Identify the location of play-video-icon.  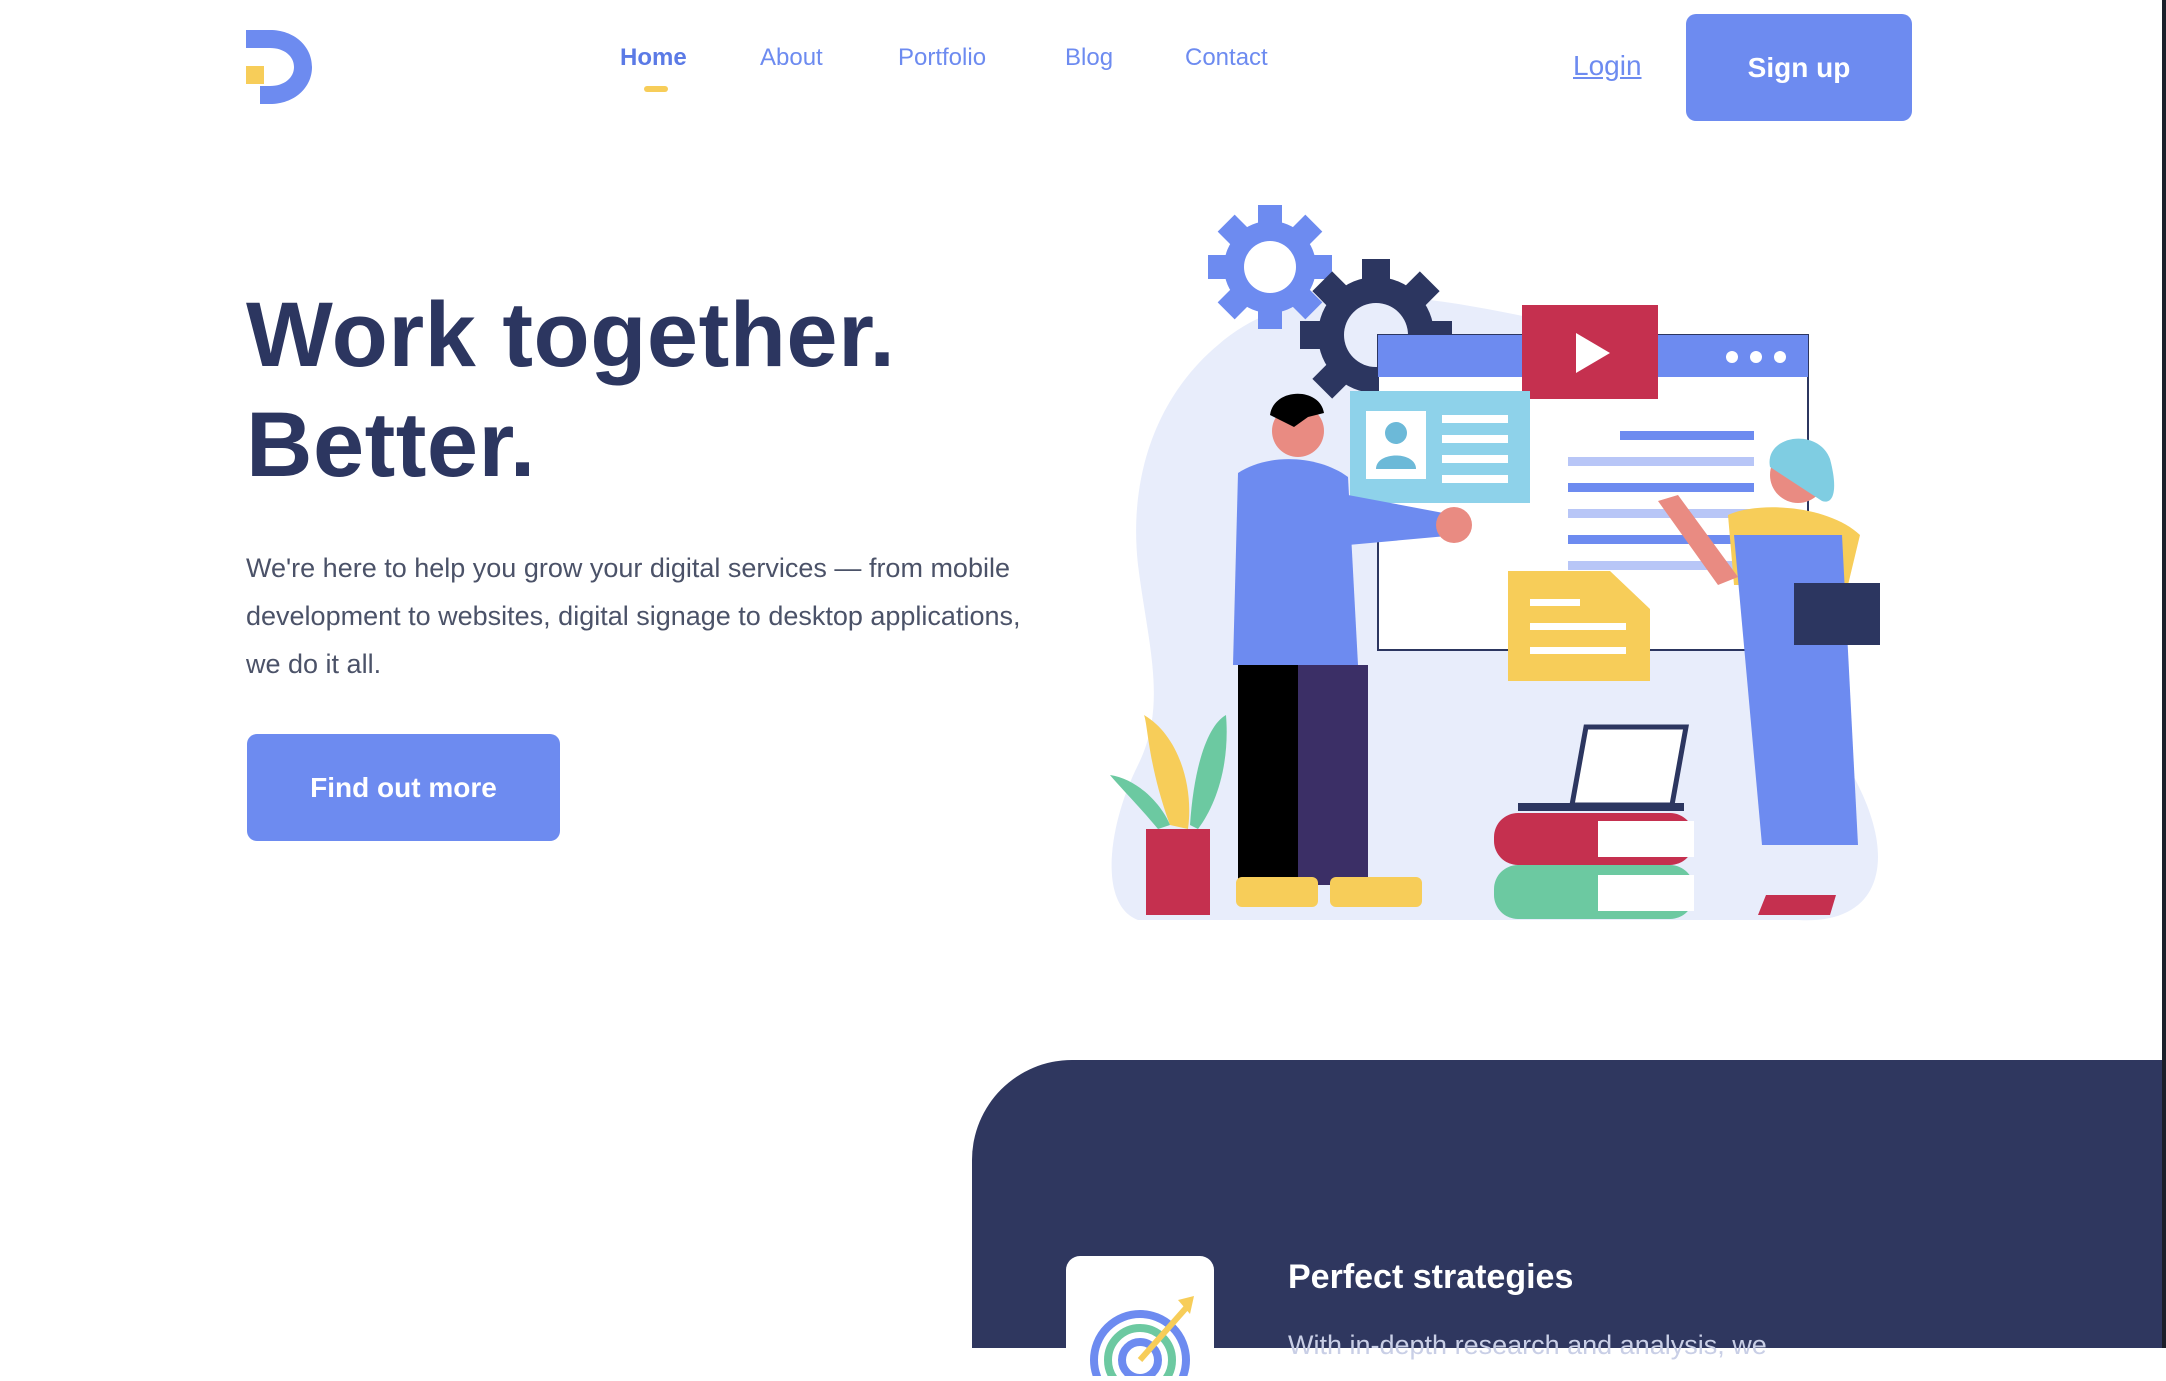
(1590, 352).